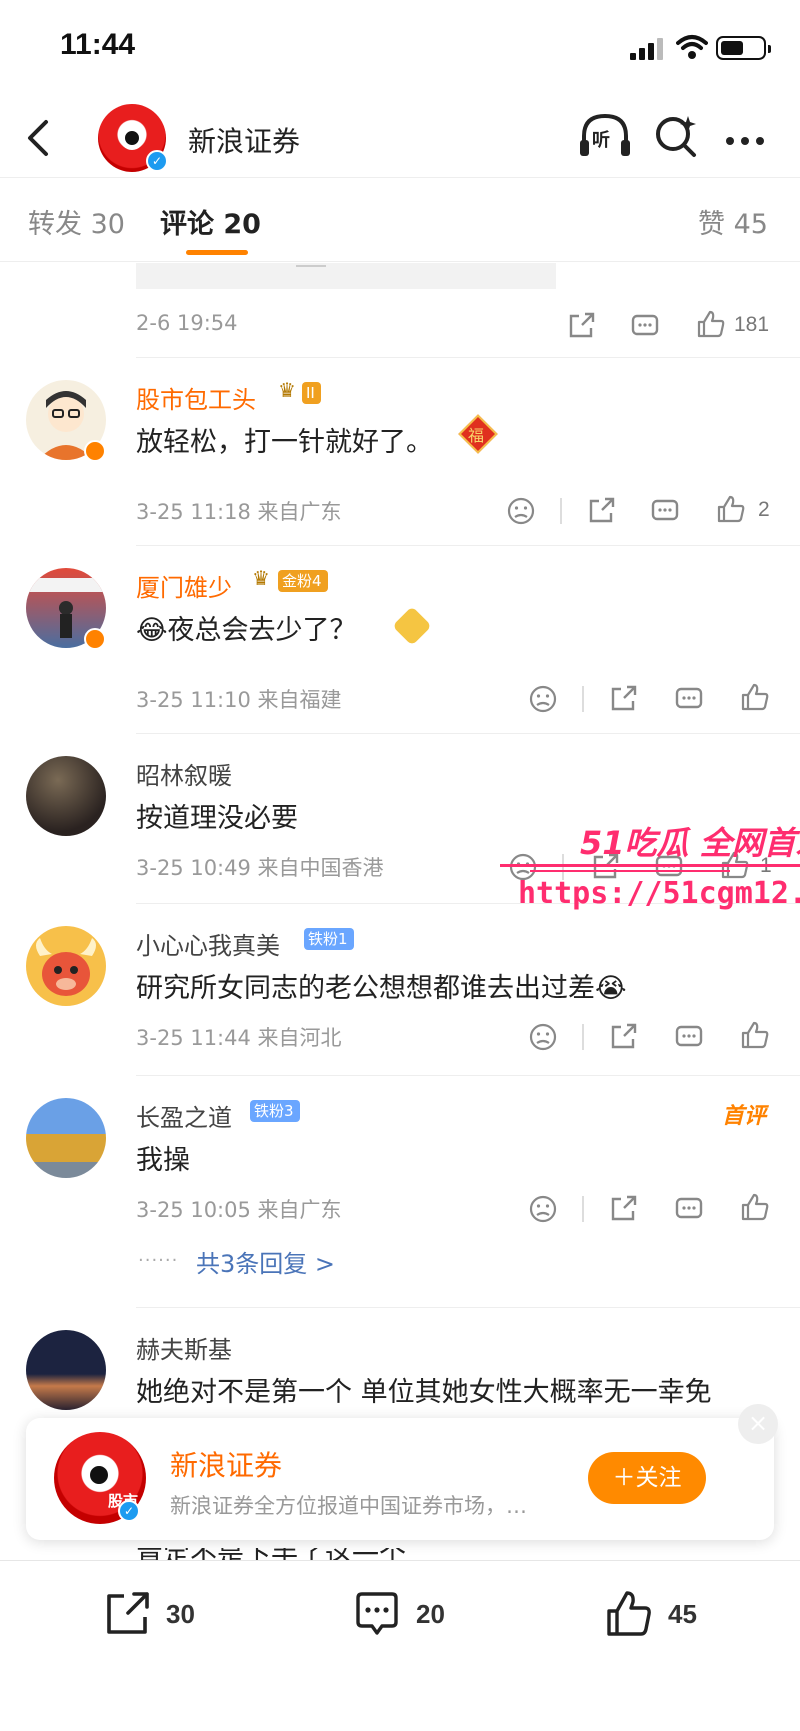 The height and width of the screenshot is (1731, 800). What do you see at coordinates (346, 276) in the screenshot?
I see `quoted-content-box` at bounding box center [346, 276].